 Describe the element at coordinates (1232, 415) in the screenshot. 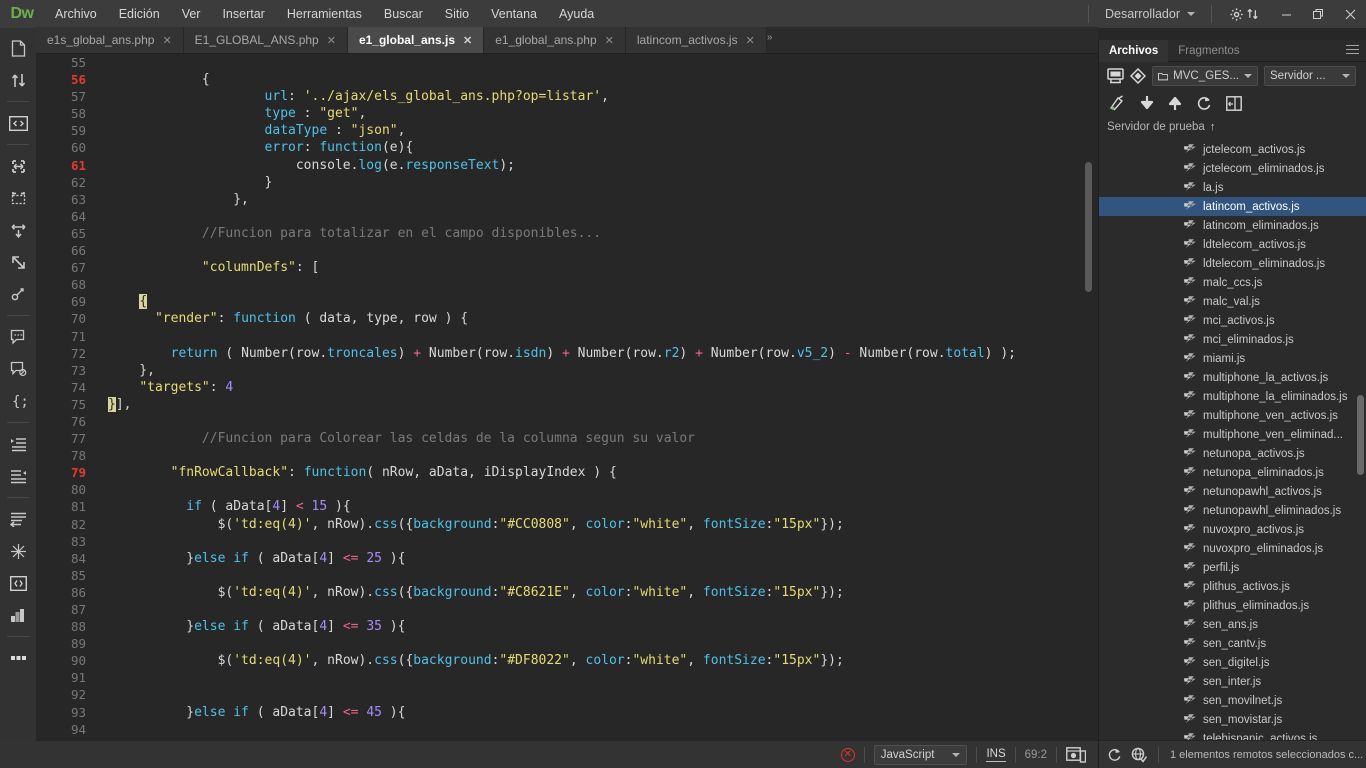

I see `file-list-item: multiphone_ven_activos.js` at that location.